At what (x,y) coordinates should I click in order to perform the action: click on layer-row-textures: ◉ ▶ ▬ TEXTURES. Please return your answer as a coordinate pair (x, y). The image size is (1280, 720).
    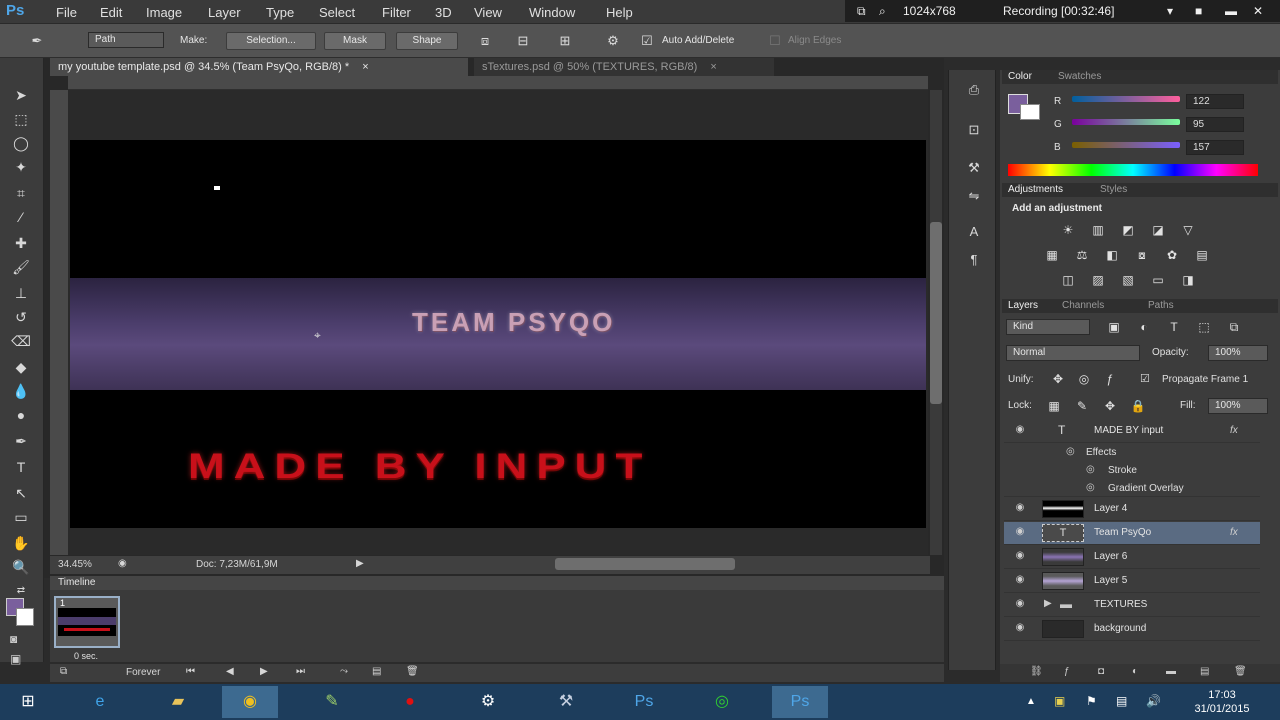
    Looking at the image, I should click on (1132, 605).